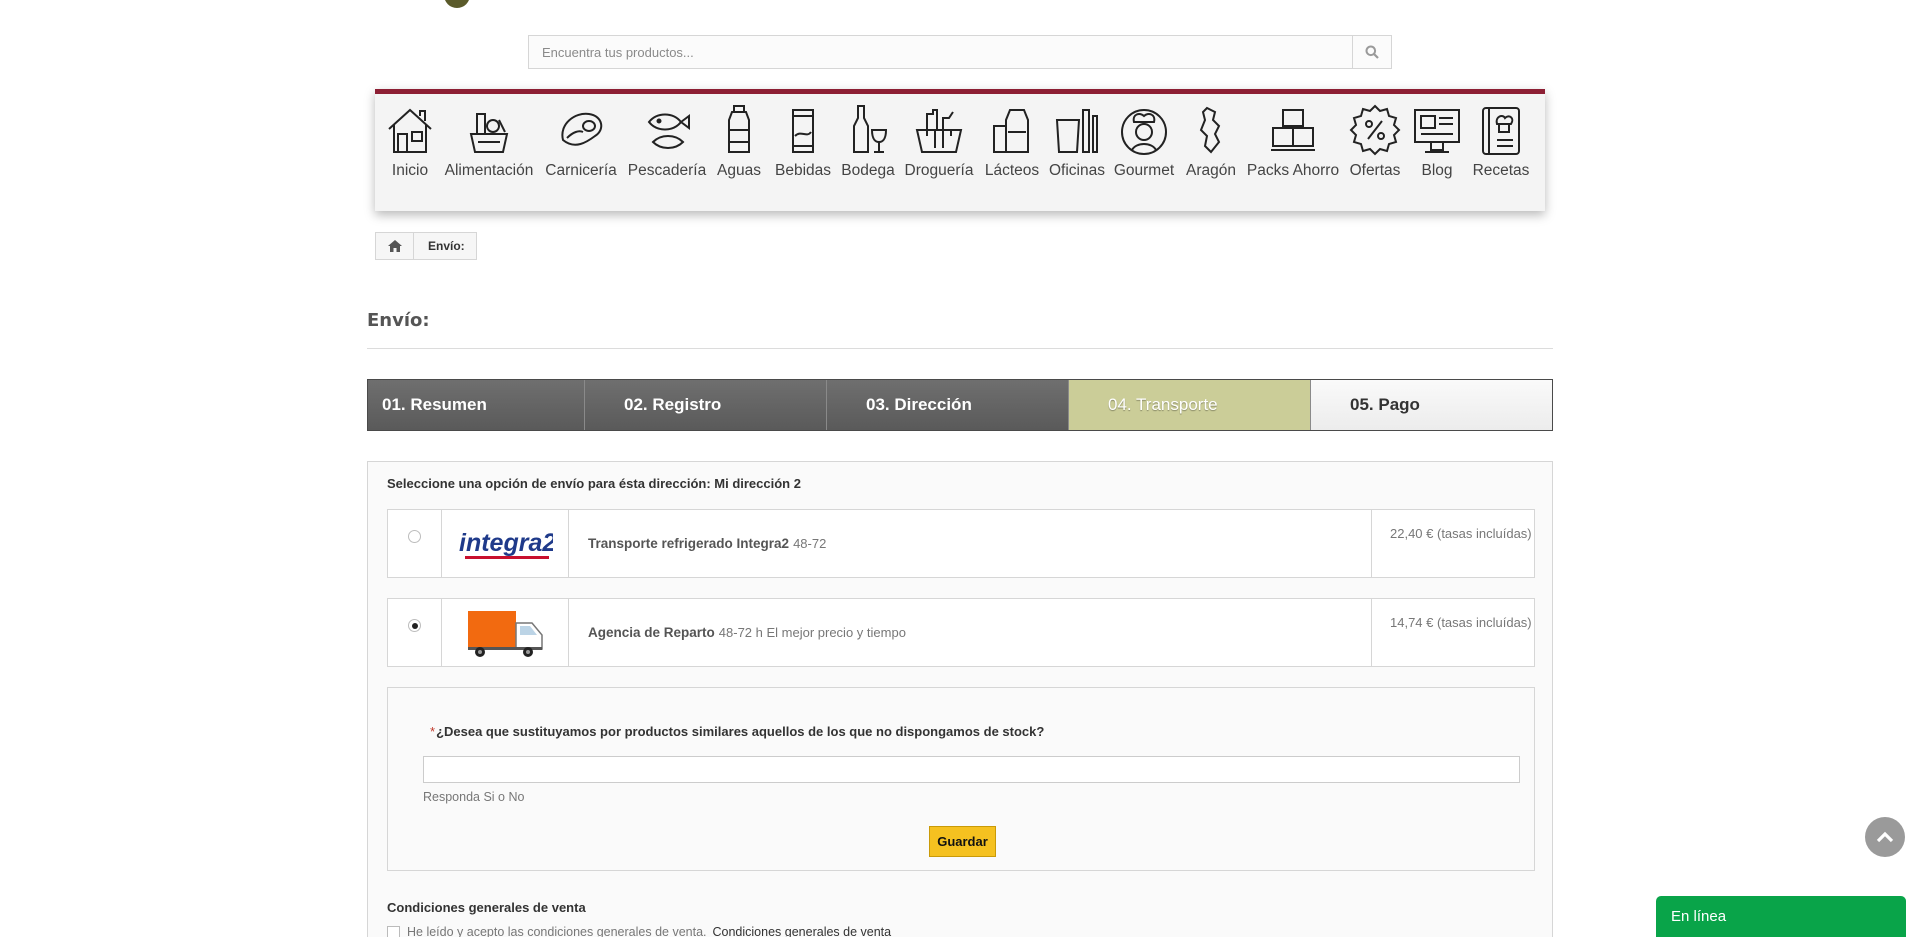 This screenshot has width=1920, height=937. What do you see at coordinates (1293, 130) in the screenshot?
I see `boxes-icon` at bounding box center [1293, 130].